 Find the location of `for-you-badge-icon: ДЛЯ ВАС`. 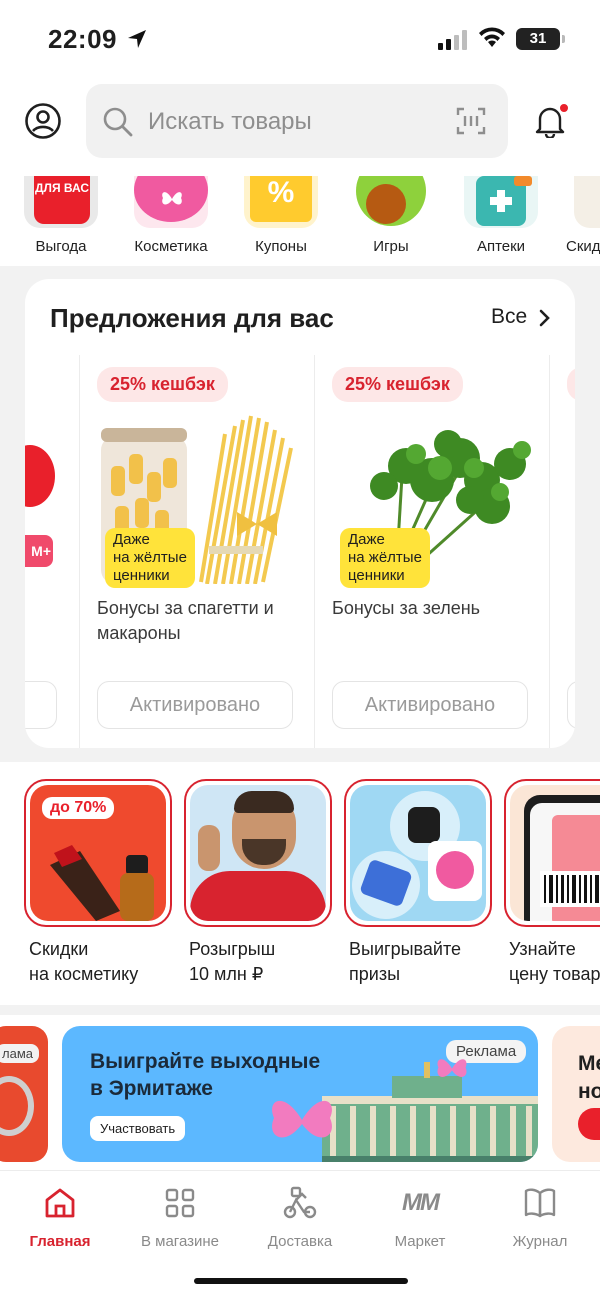

for-you-badge-icon: ДЛЯ ВАС is located at coordinates (62, 200).